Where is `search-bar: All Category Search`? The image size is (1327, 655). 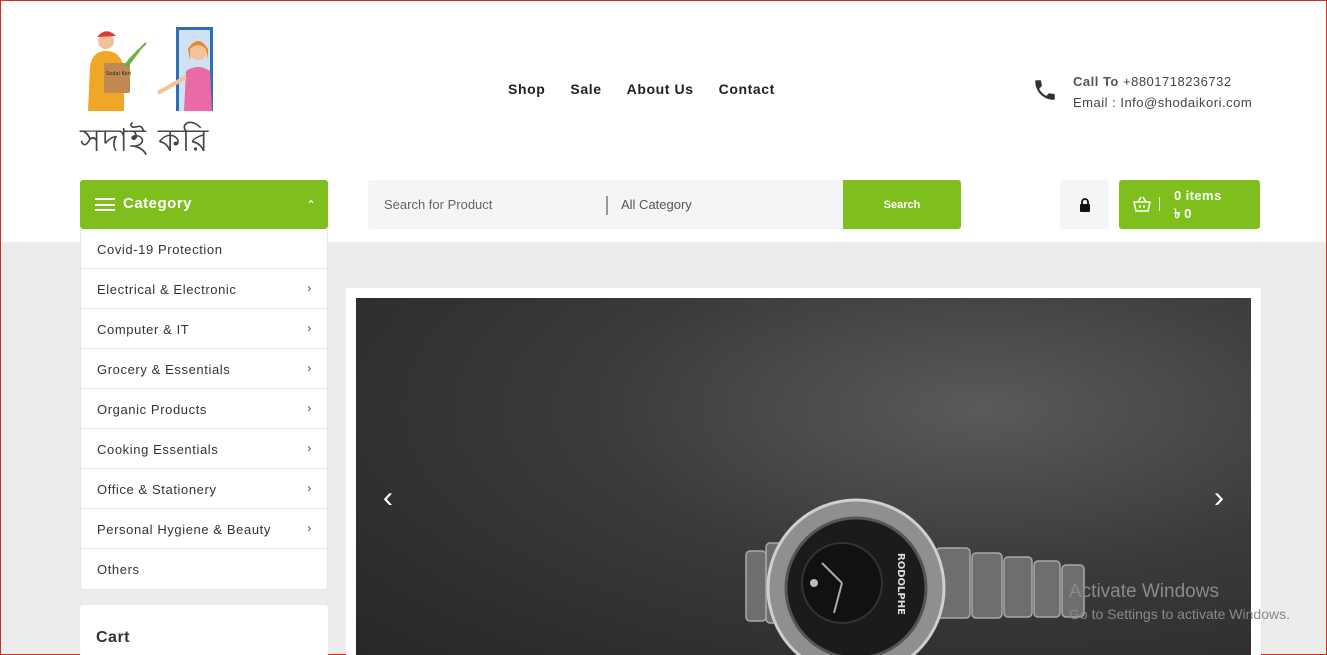 search-bar: All Category Search is located at coordinates (664, 204).